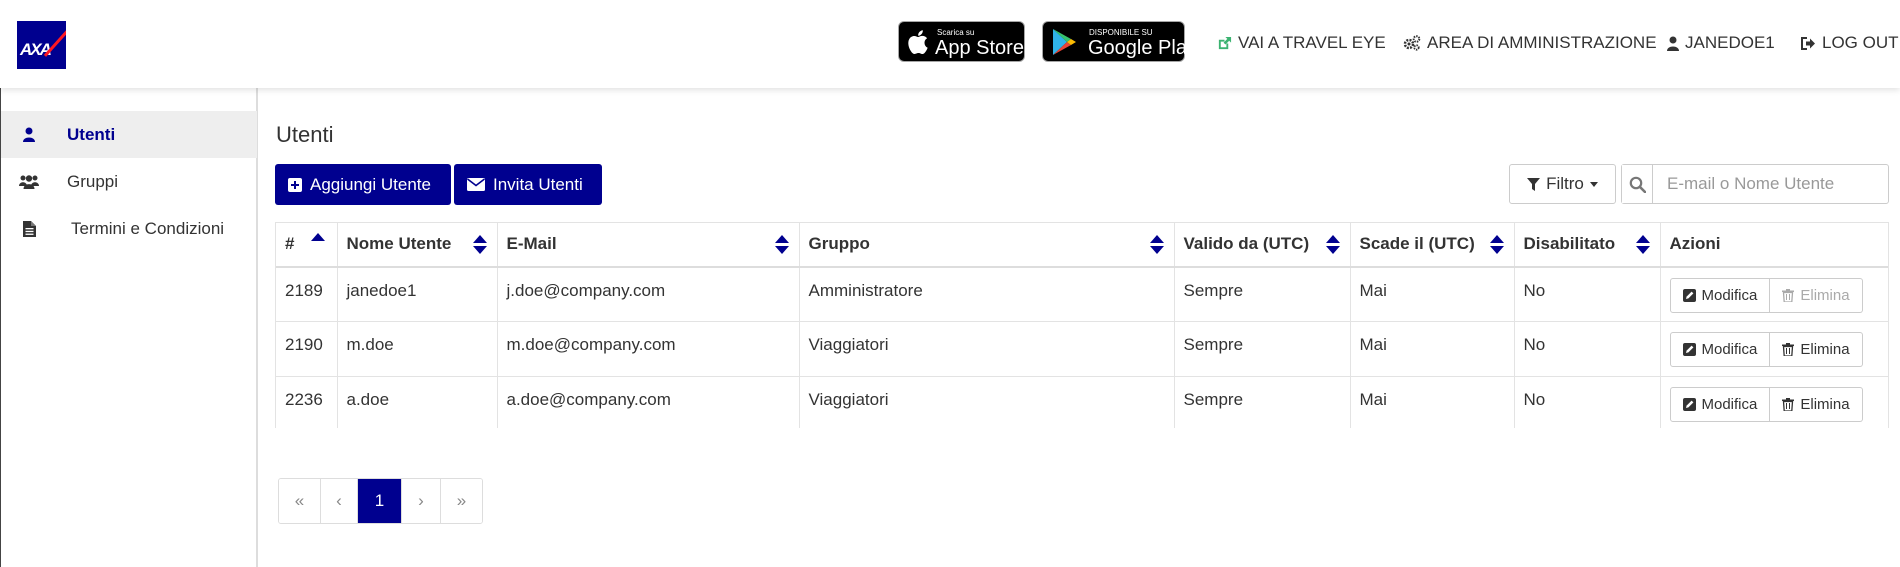 Image resolution: width=1900 pixels, height=567 pixels. What do you see at coordinates (417, 402) in the screenshot?
I see `cell-username: a.doe` at bounding box center [417, 402].